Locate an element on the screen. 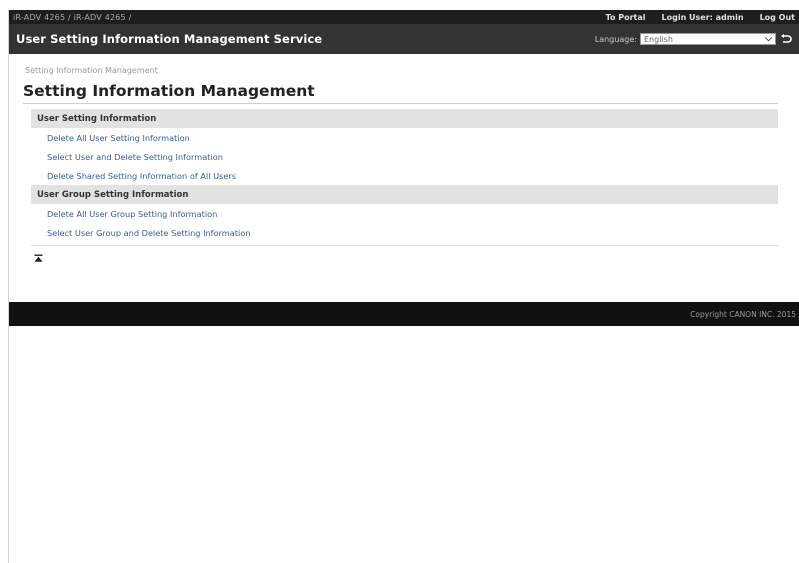 This screenshot has height=563, width=799. chevron-down-icon: ⌵ is located at coordinates (768, 39).